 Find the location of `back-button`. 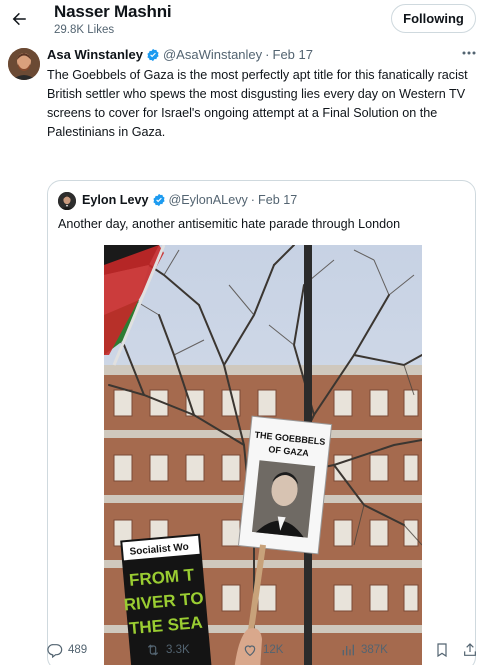

back-button is located at coordinates (19, 19).